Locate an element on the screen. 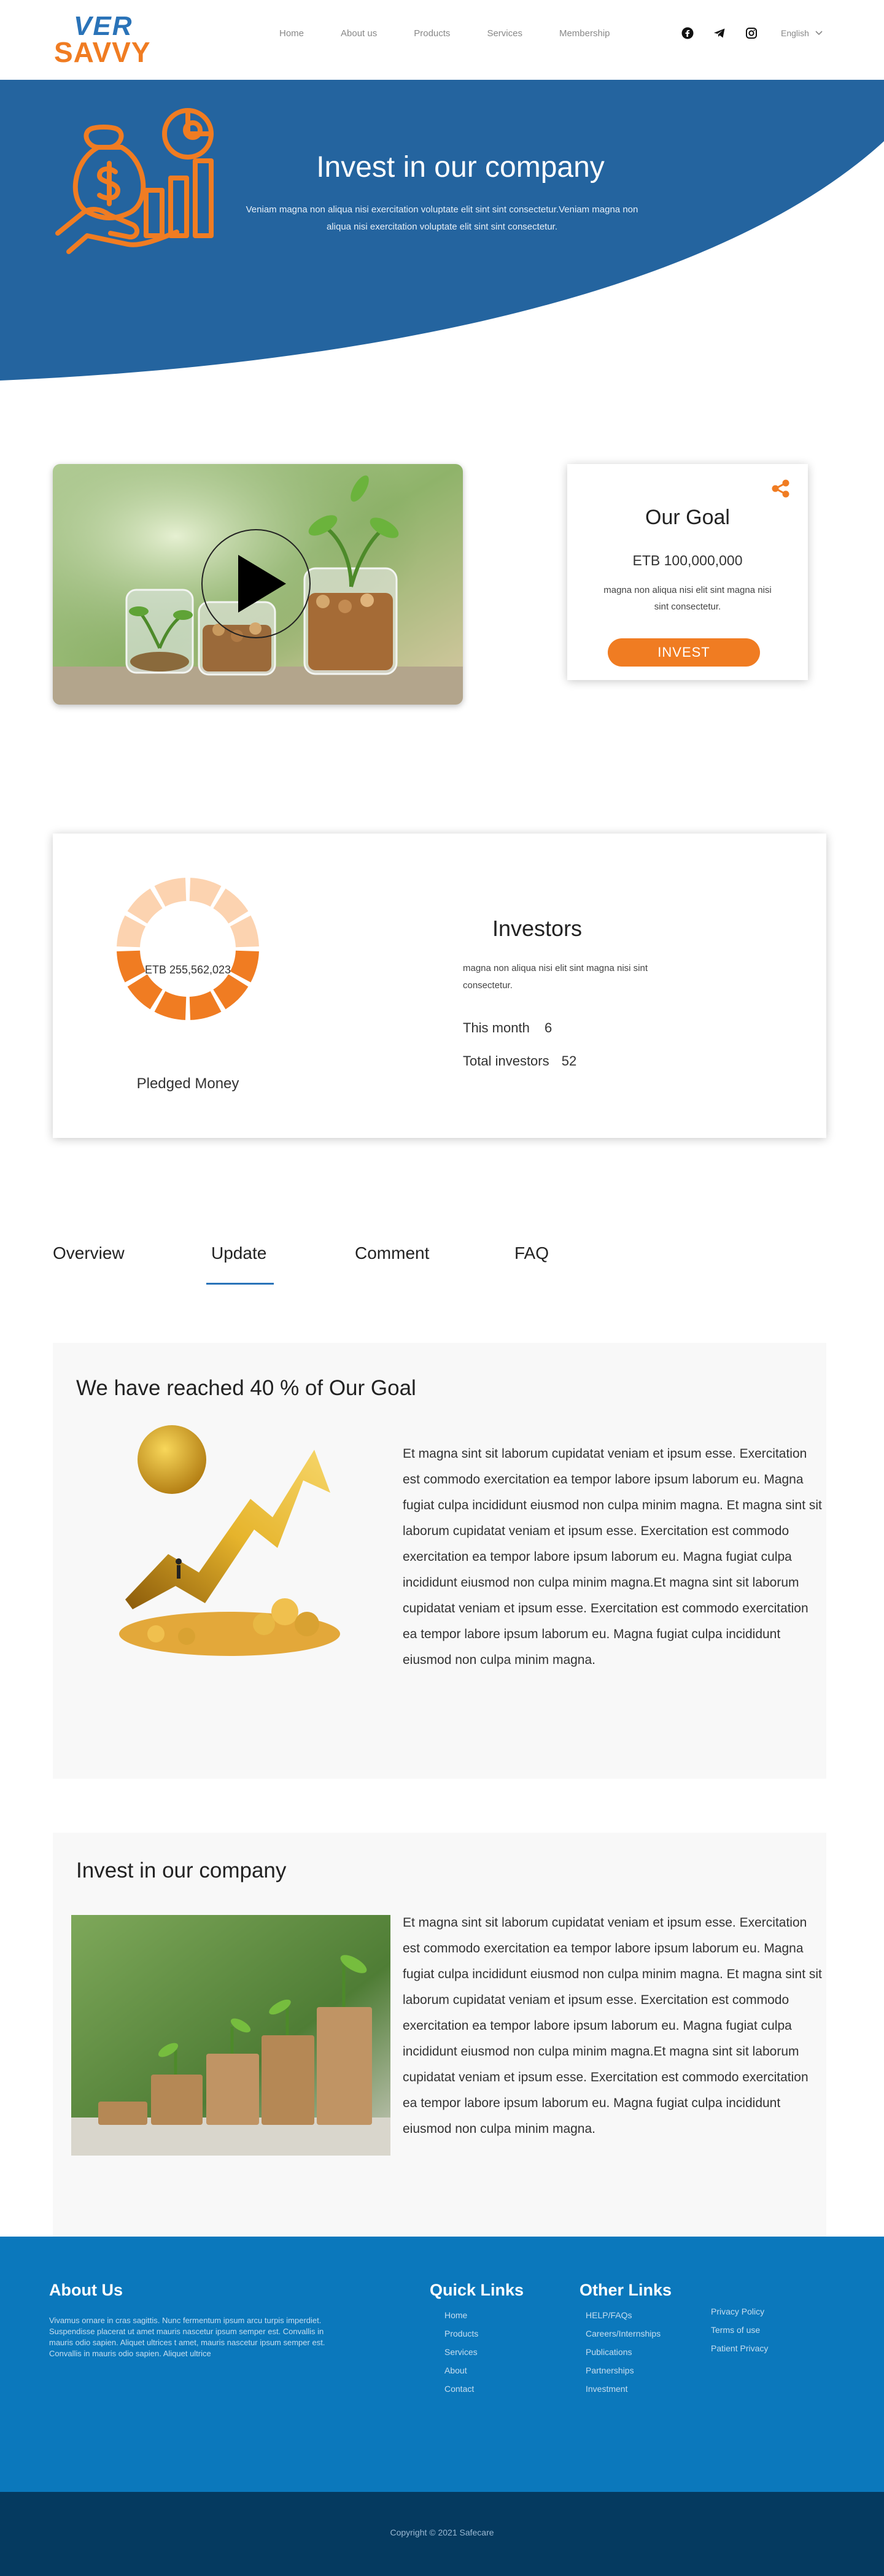 The width and height of the screenshot is (884, 2576). update-title: We have reached 40 % of Our Goal is located at coordinates (246, 1388).